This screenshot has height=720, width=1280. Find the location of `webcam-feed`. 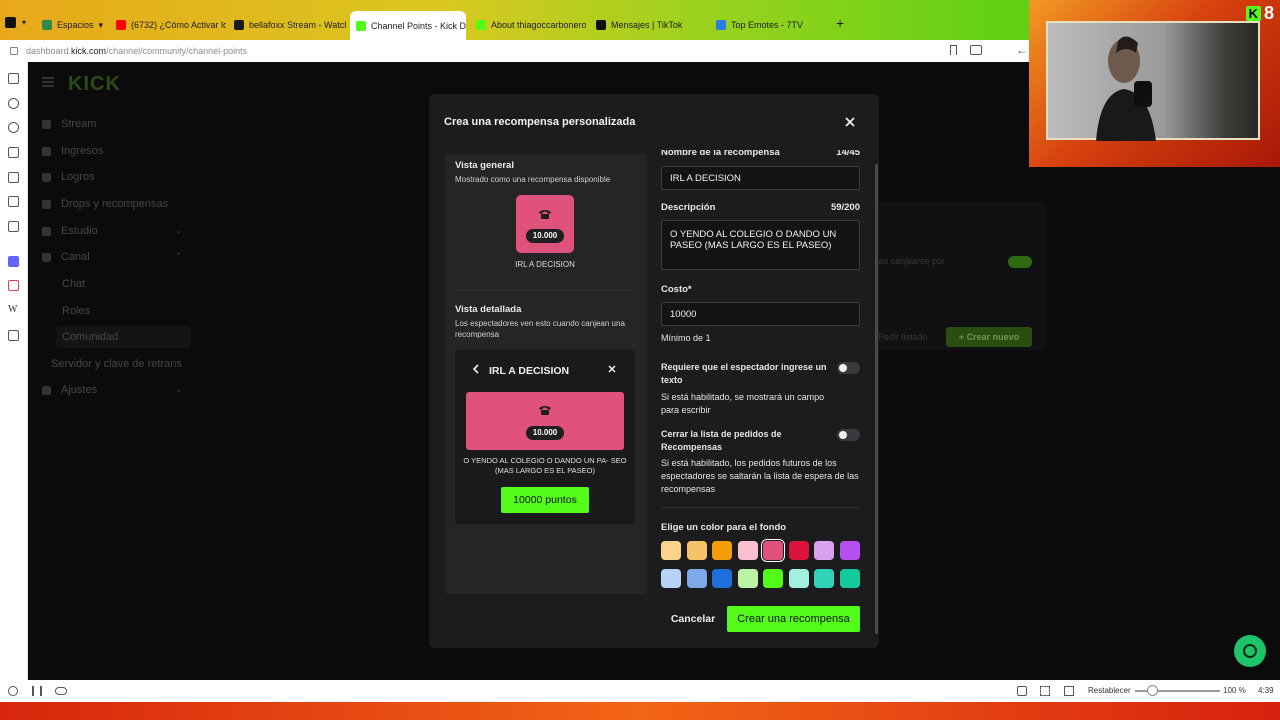

webcam-feed is located at coordinates (1153, 81).